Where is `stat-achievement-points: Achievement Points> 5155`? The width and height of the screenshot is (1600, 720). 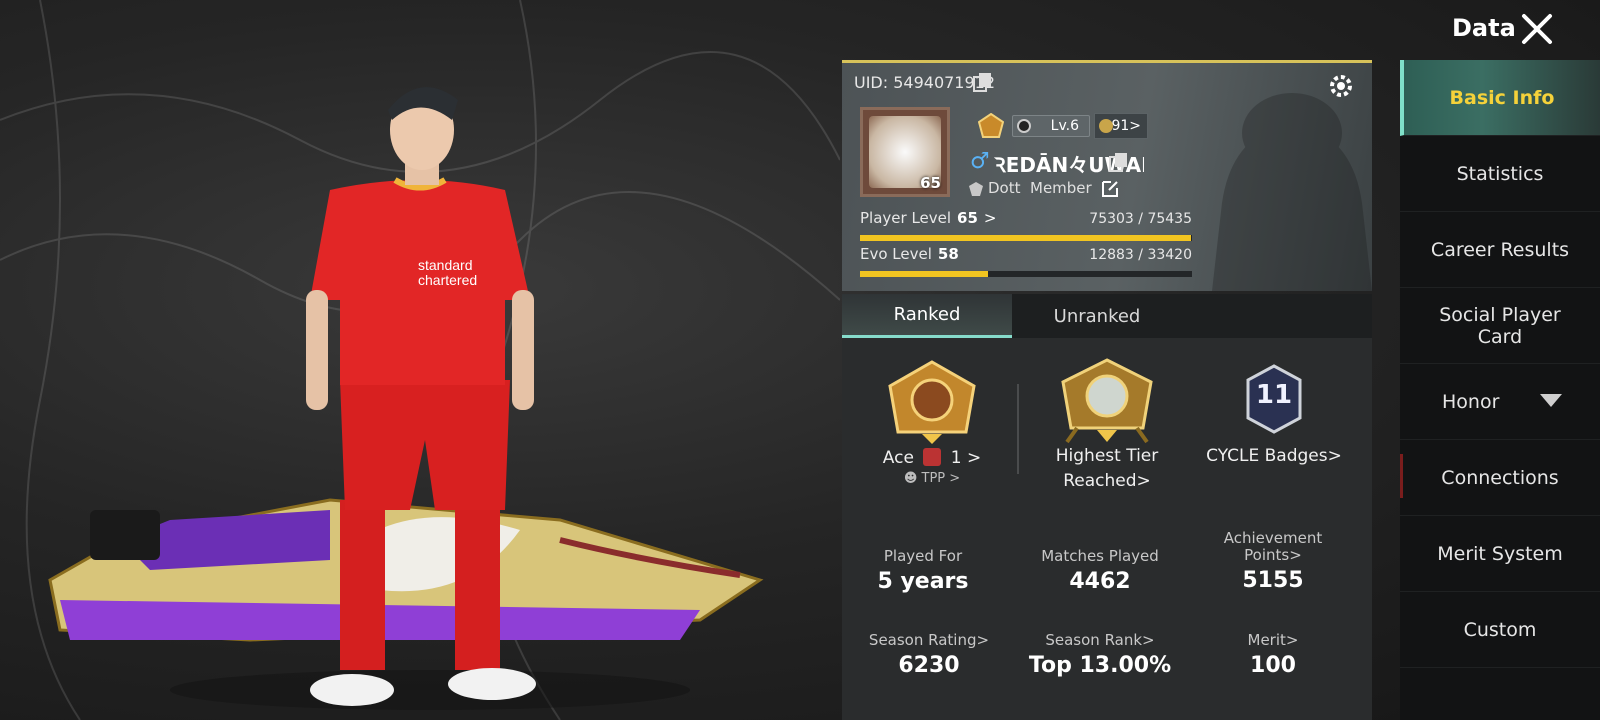
stat-achievement-points: Achievement Points> 5155 is located at coordinates (1273, 561).